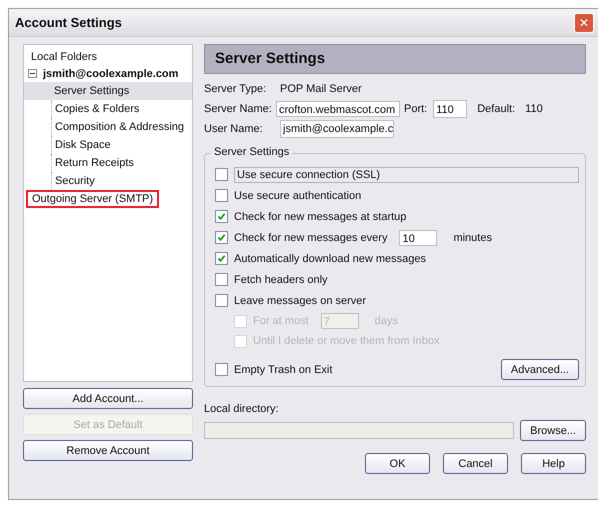  What do you see at coordinates (108, 450) in the screenshot?
I see `account-button: Remove Account` at bounding box center [108, 450].